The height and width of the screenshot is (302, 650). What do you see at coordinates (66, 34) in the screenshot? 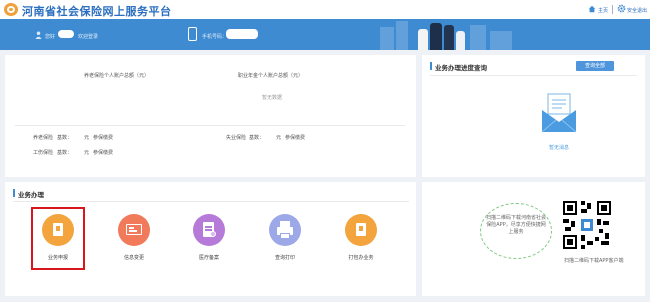
I see `redacted-username` at bounding box center [66, 34].